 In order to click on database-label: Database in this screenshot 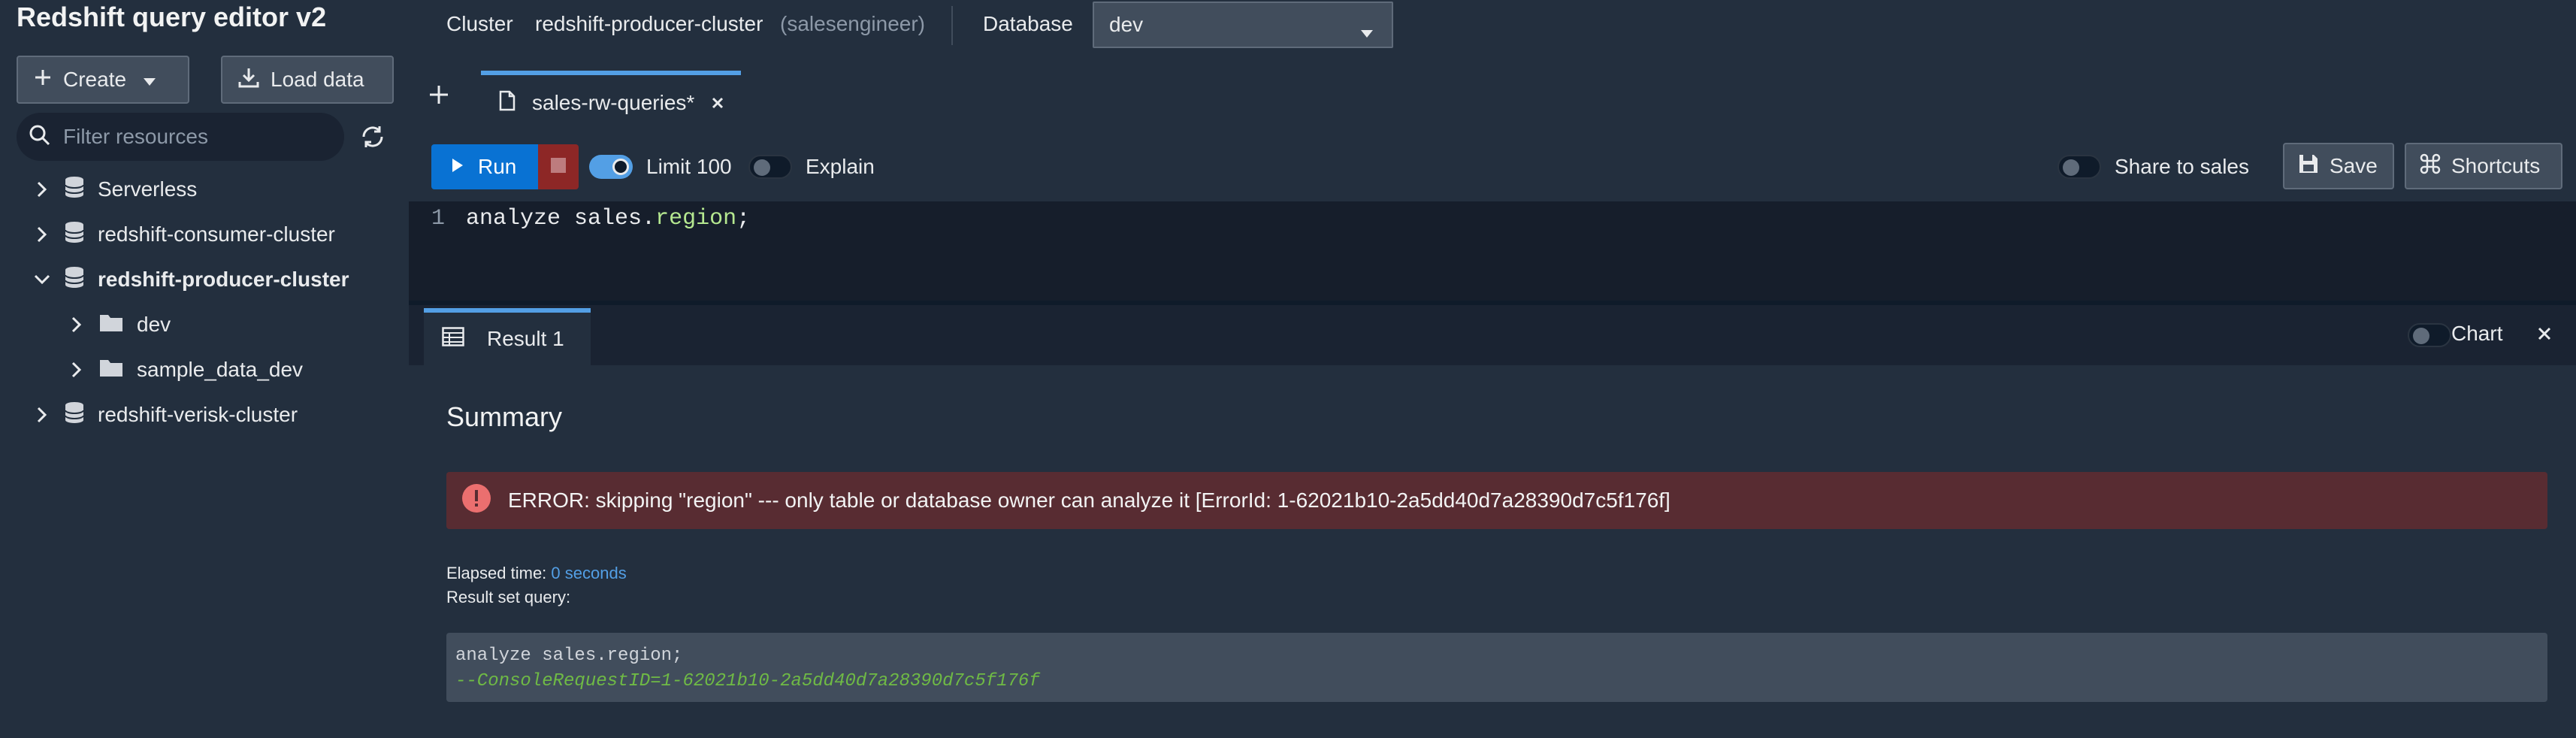, I will do `click(1028, 24)`.